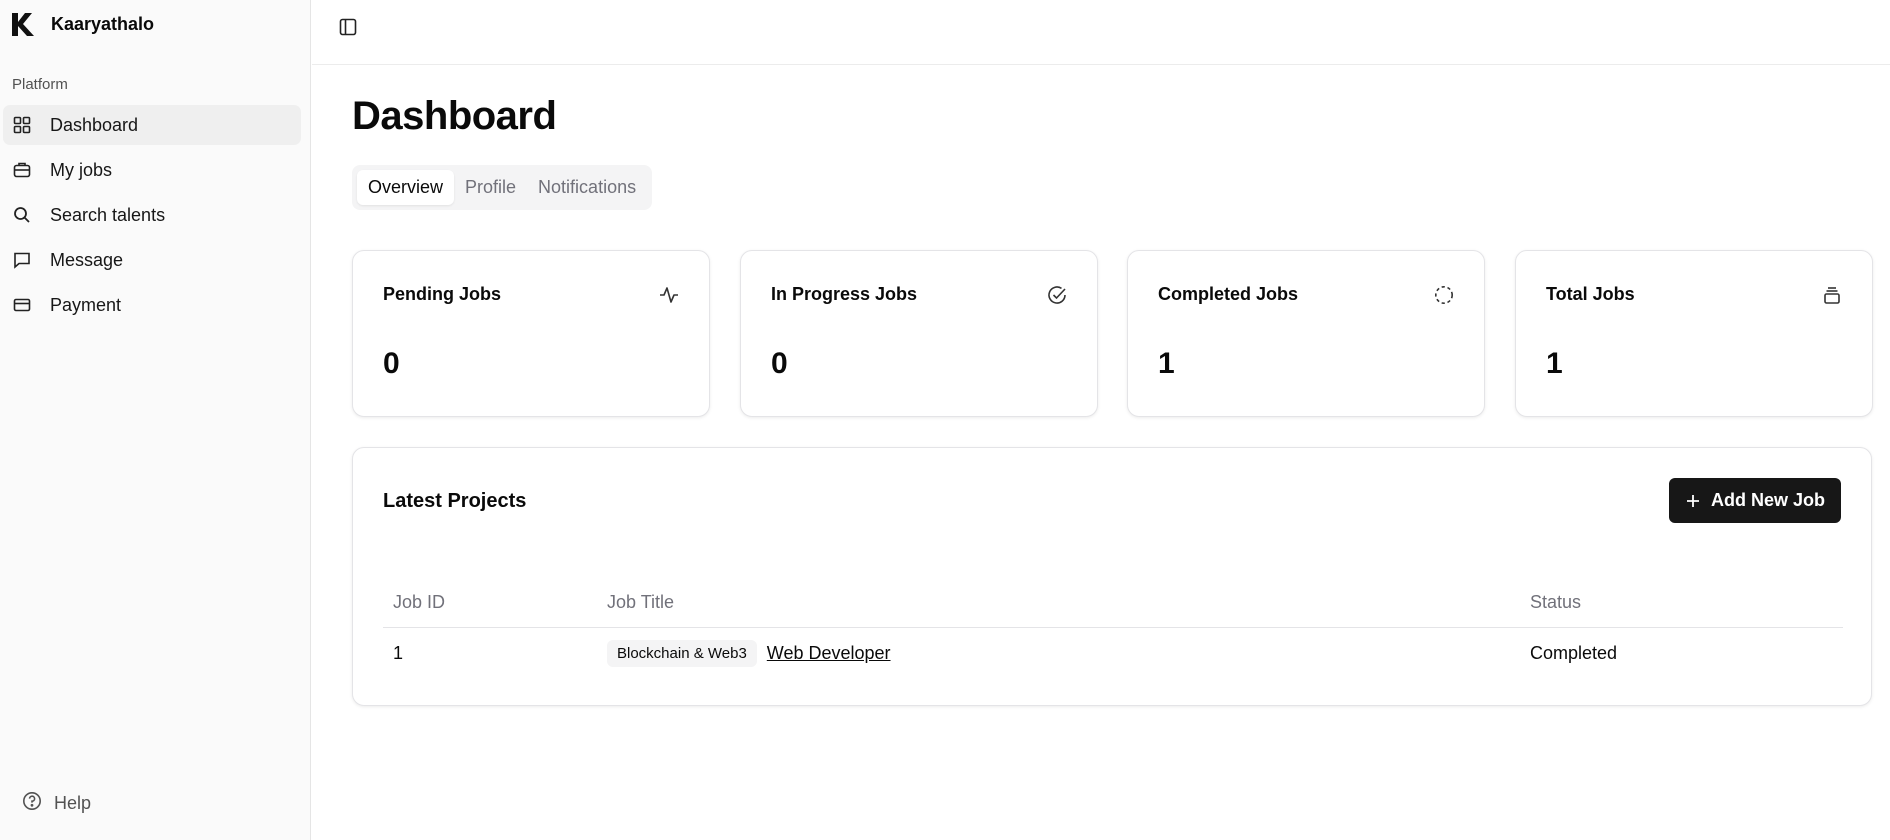 This screenshot has width=1890, height=840. What do you see at coordinates (1574, 652) in the screenshot?
I see `status-cell: Completed` at bounding box center [1574, 652].